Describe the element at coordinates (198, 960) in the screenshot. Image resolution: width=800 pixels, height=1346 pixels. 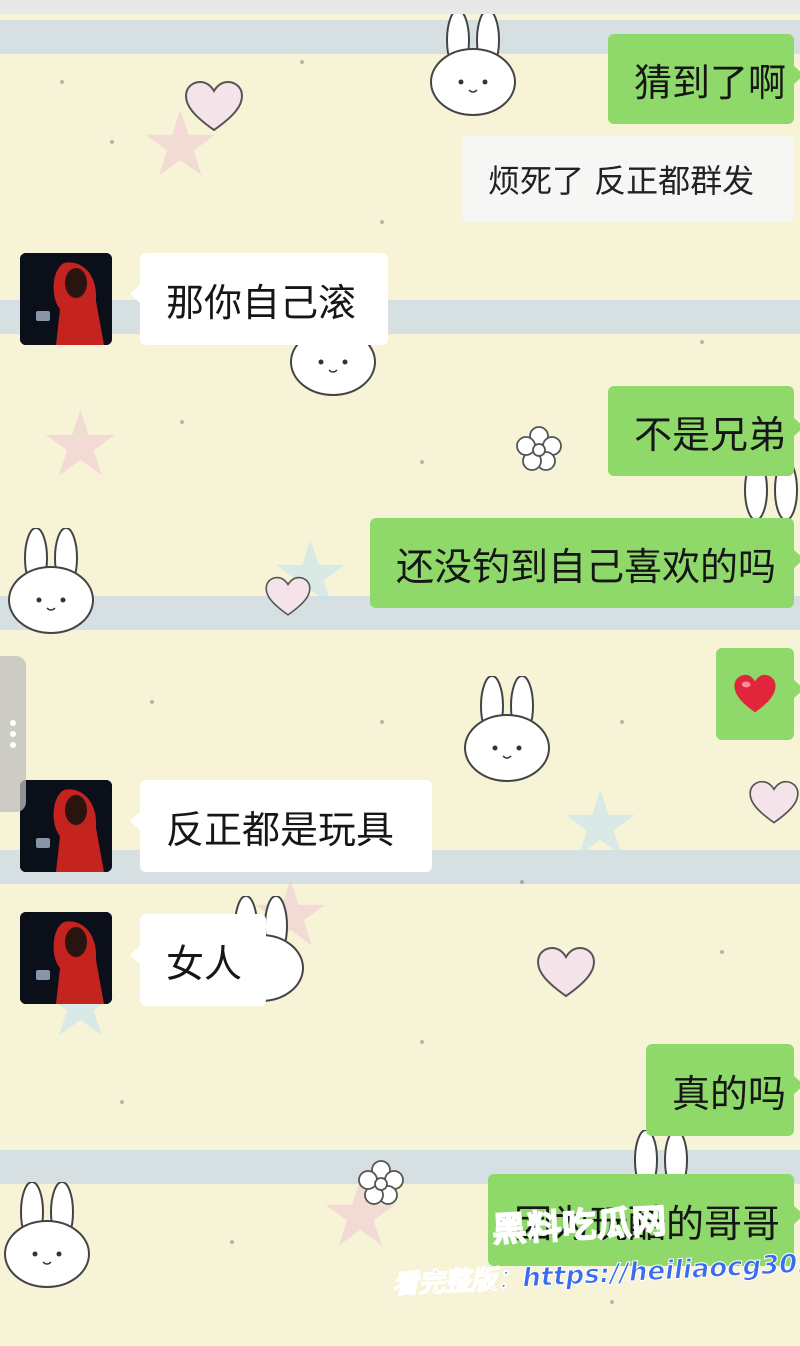
I see `message-bubble-received: 女人` at that location.